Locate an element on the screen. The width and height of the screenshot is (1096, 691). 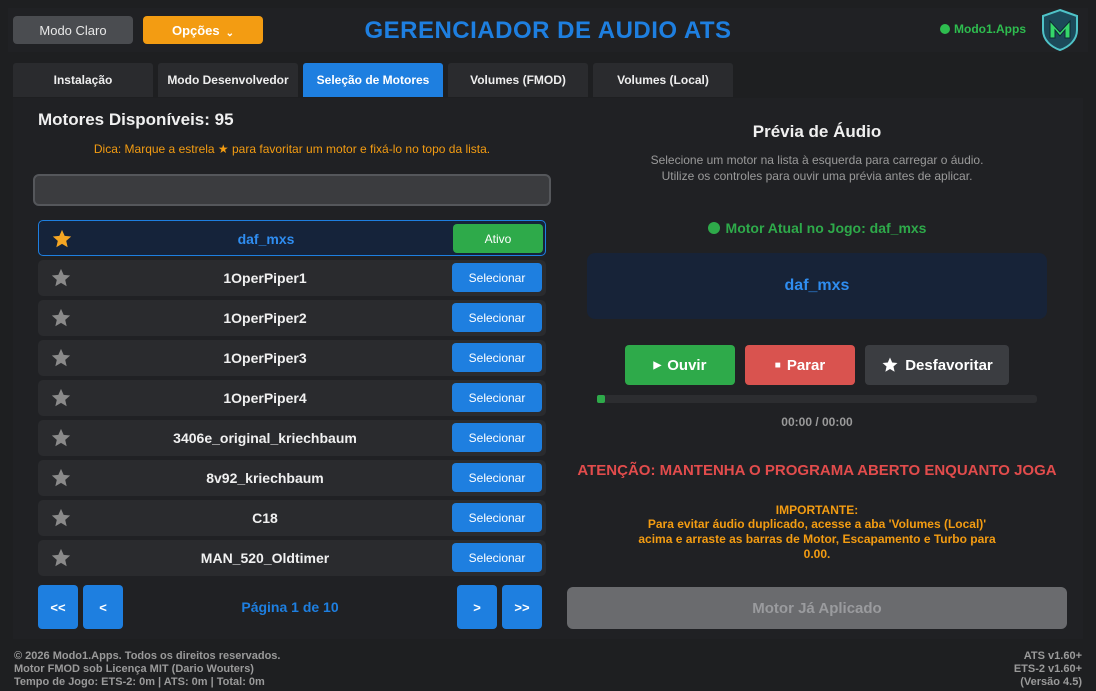
first-page-button: << is located at coordinates (58, 607).